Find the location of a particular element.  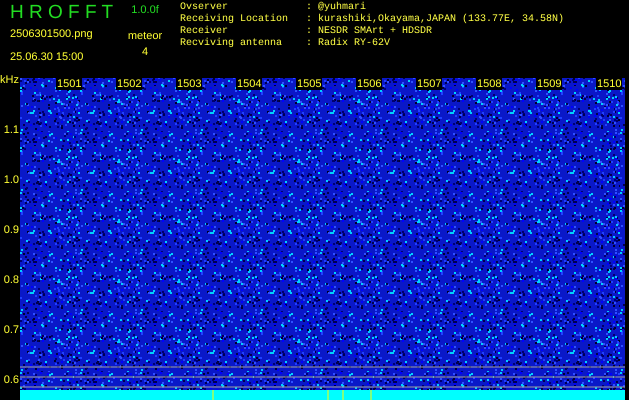

info-value: Radix RY-62V is located at coordinates (354, 44).